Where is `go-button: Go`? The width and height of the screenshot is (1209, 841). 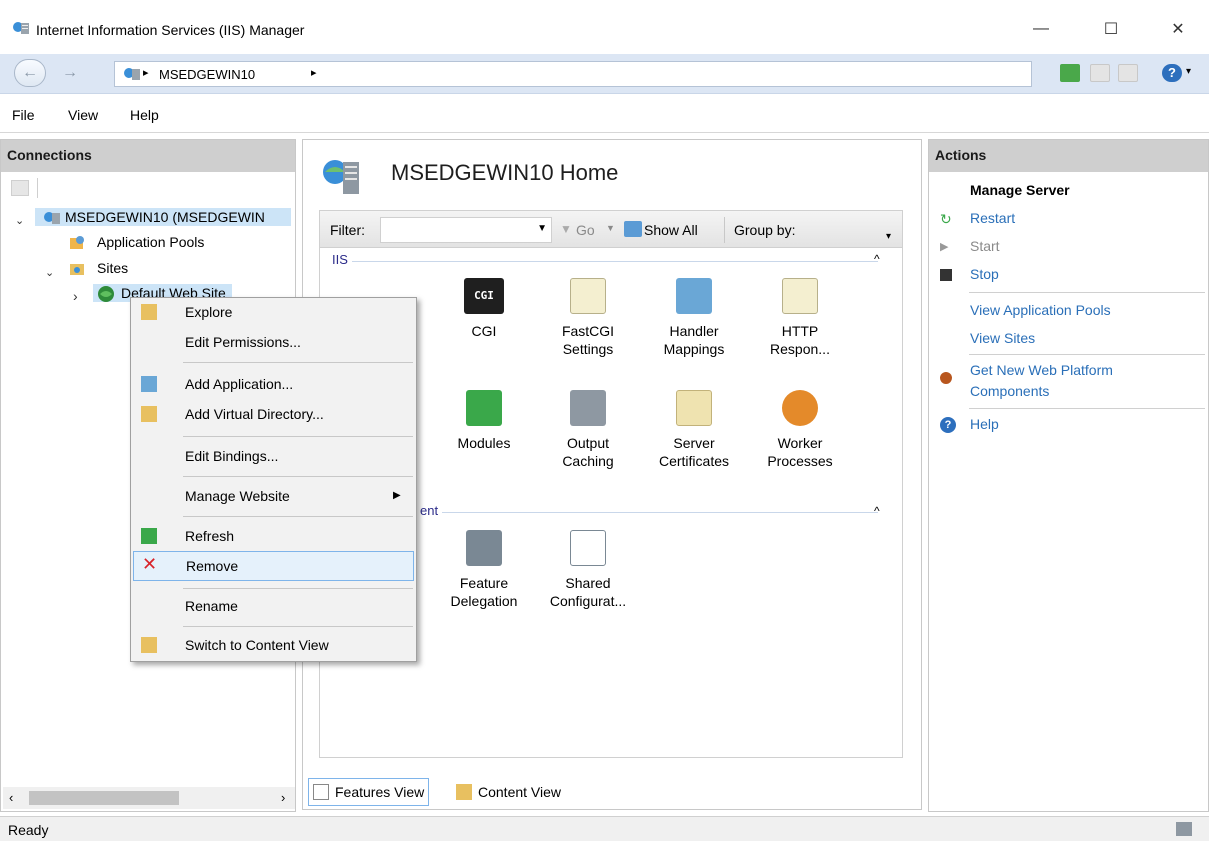 go-button: Go is located at coordinates (585, 230).